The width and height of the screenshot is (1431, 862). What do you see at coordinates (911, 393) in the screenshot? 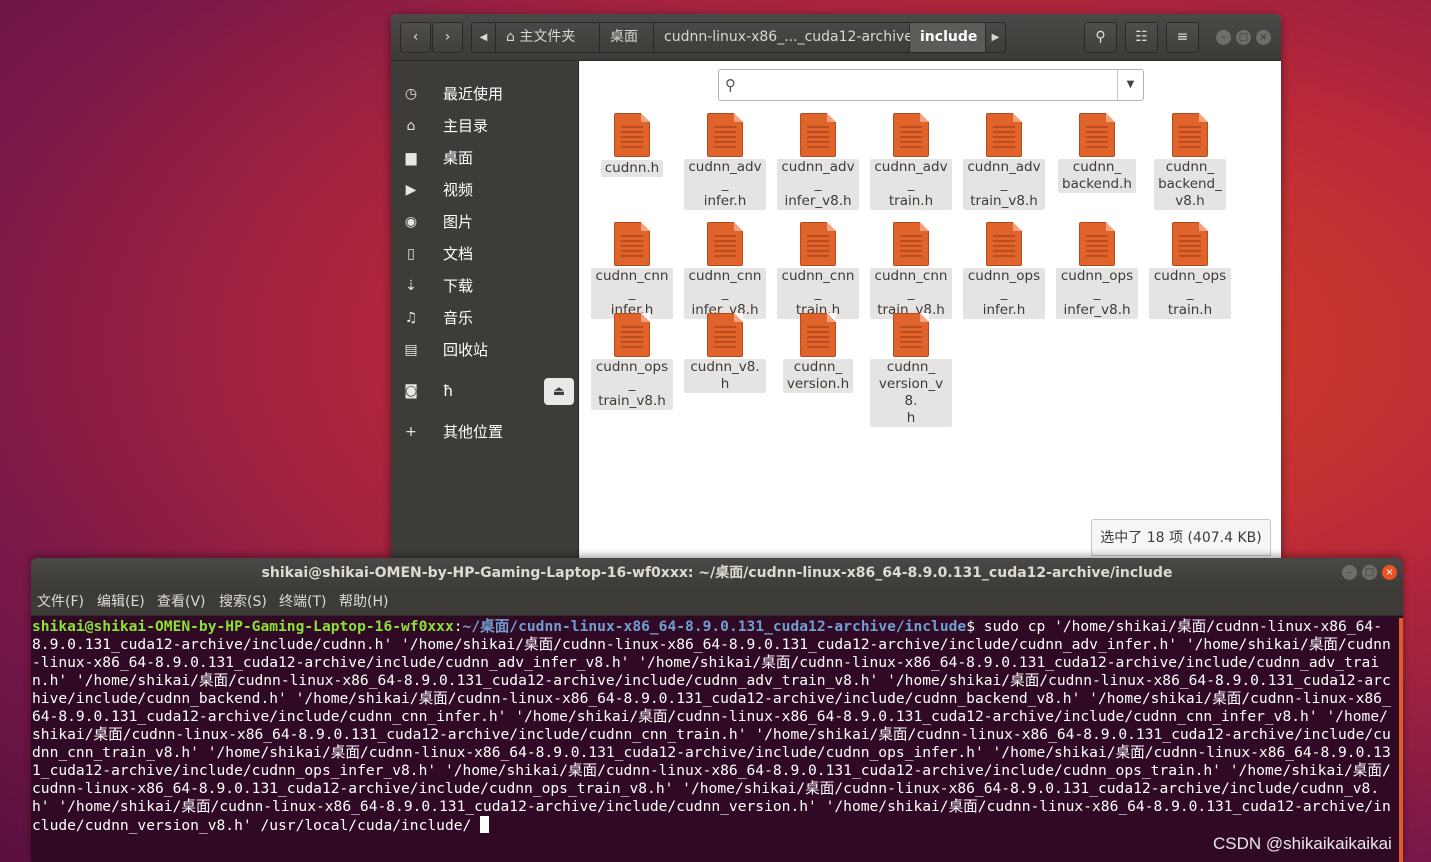
I see `file-name: cudnn_ version_v8. h` at bounding box center [911, 393].